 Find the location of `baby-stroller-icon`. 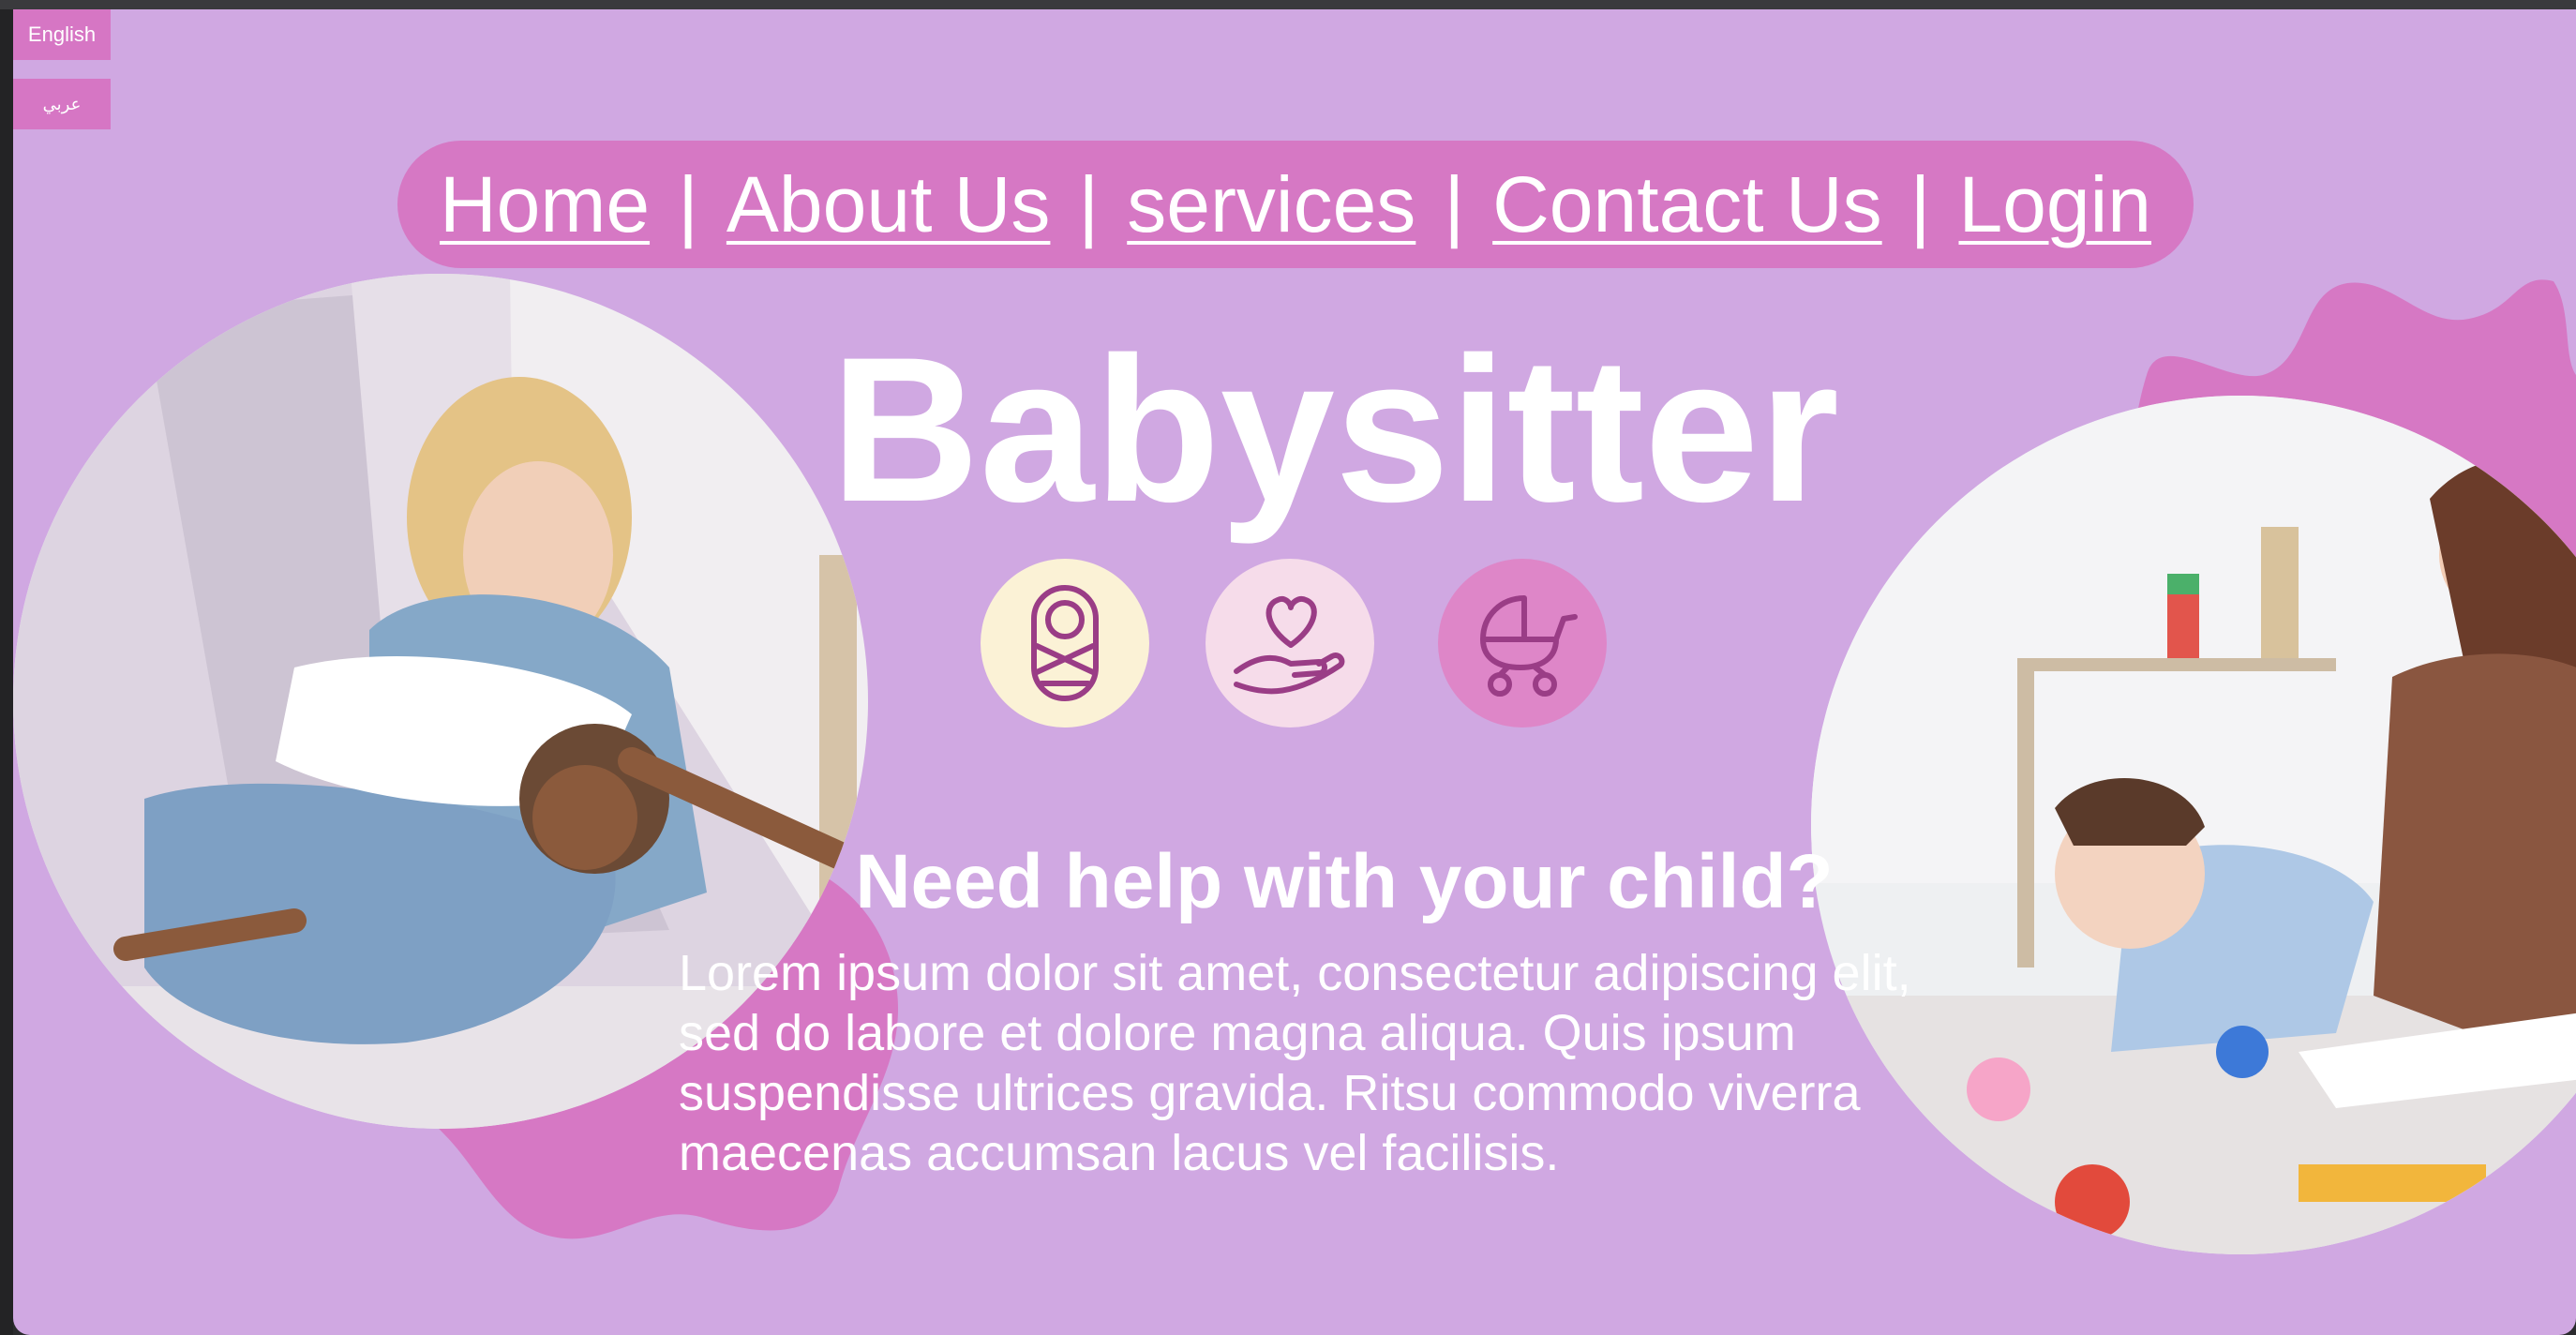

baby-stroller-icon is located at coordinates (1529, 646).